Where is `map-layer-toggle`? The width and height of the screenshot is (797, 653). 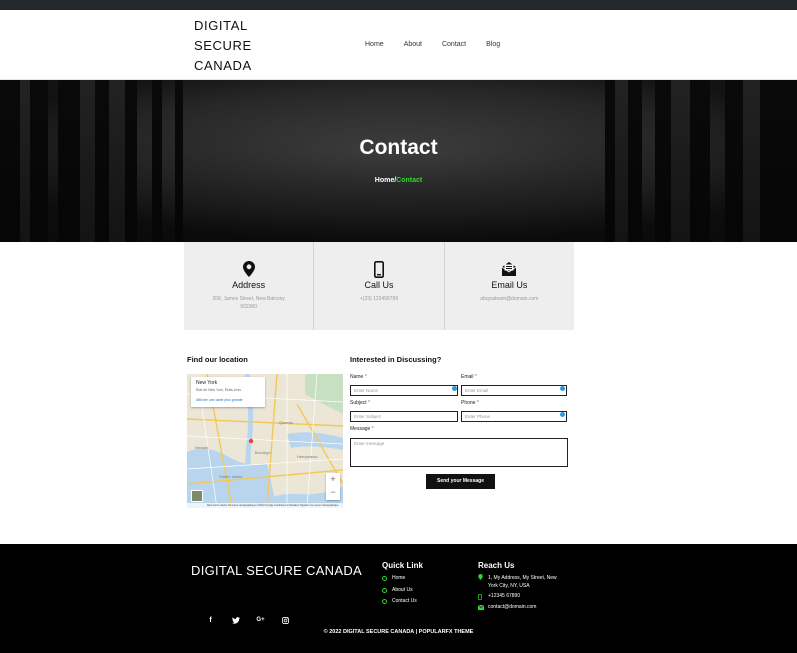 map-layer-toggle is located at coordinates (197, 496).